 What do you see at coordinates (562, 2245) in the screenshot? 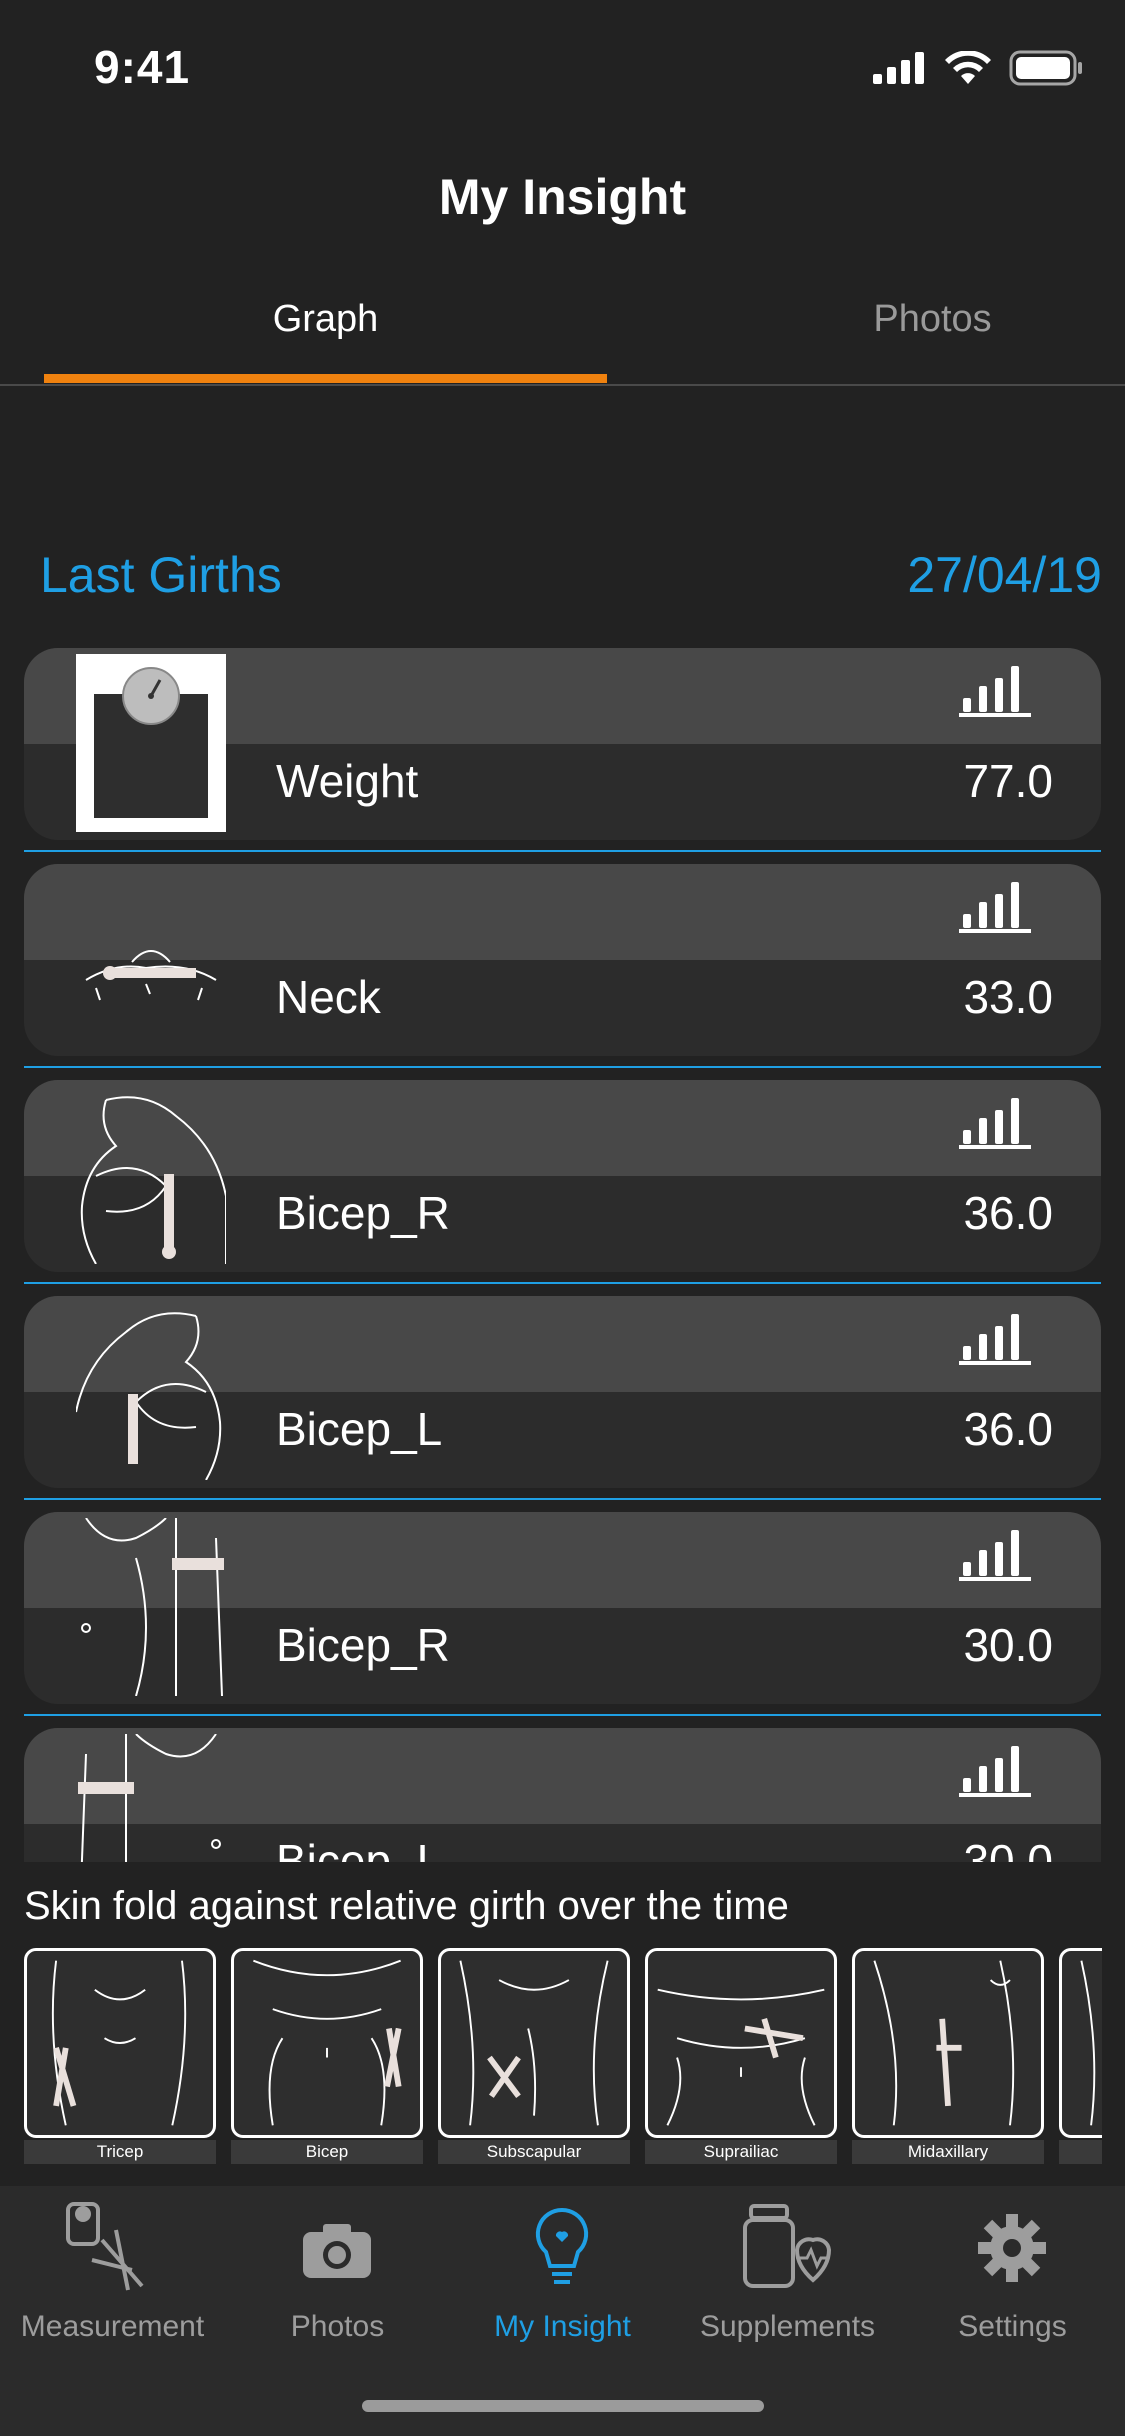
I see `lightbulb-icon` at bounding box center [562, 2245].